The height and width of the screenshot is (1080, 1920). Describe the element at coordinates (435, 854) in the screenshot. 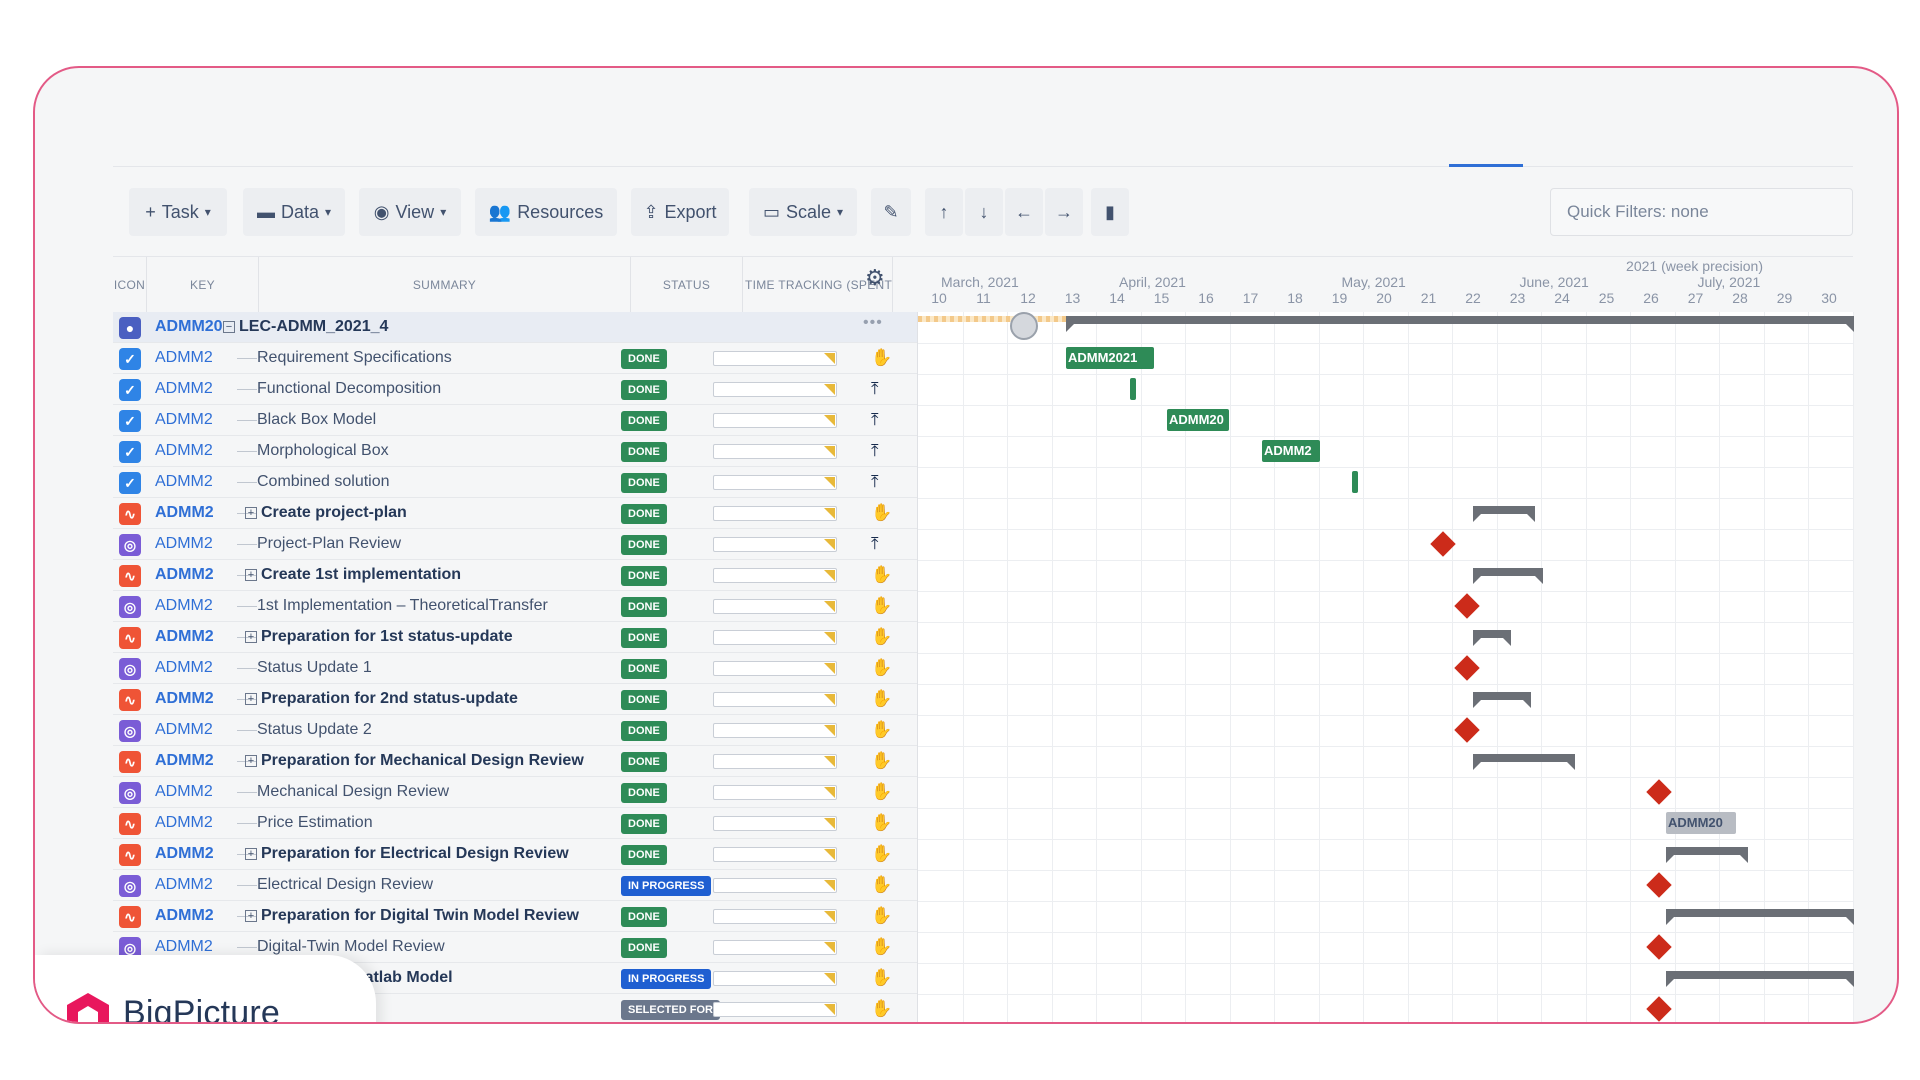

I see `task-summary: Preparation for Electrical Design Review` at that location.